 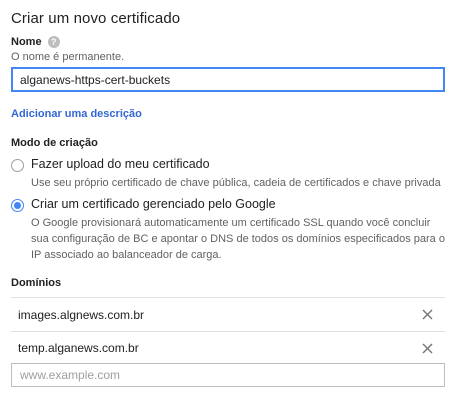 I want to click on name-label-text: Nome, so click(x=26, y=42).